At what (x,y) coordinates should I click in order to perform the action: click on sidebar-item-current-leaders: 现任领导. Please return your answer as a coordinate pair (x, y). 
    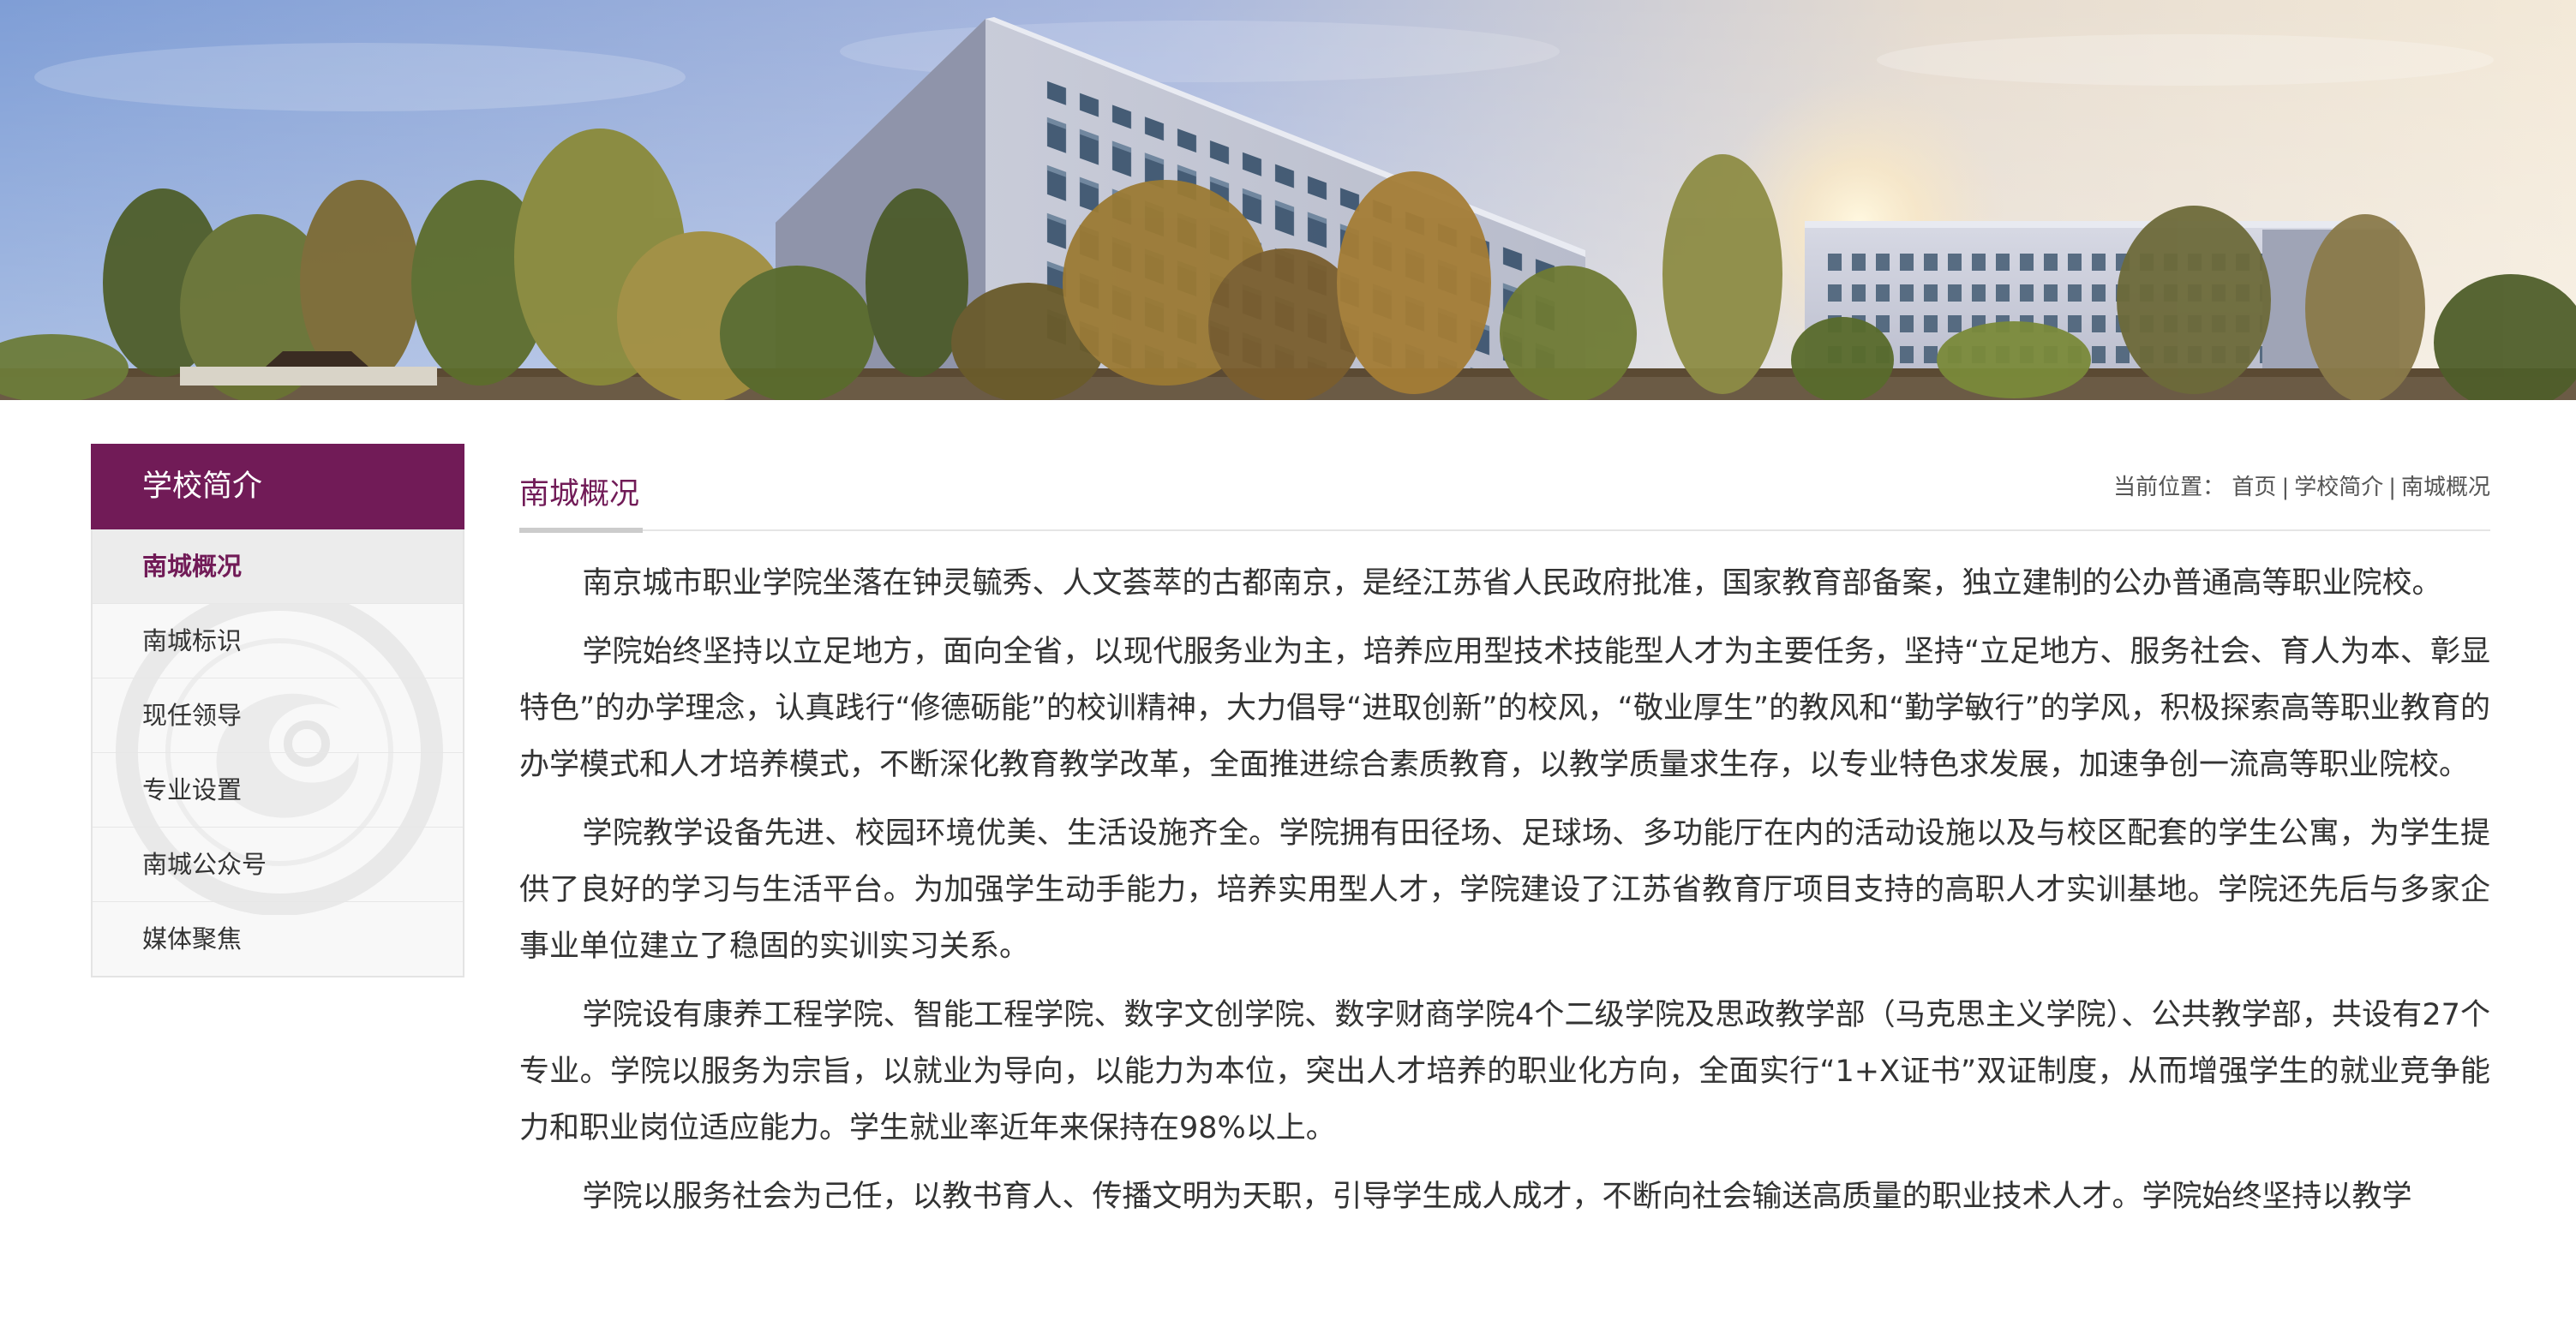
    Looking at the image, I should click on (278, 715).